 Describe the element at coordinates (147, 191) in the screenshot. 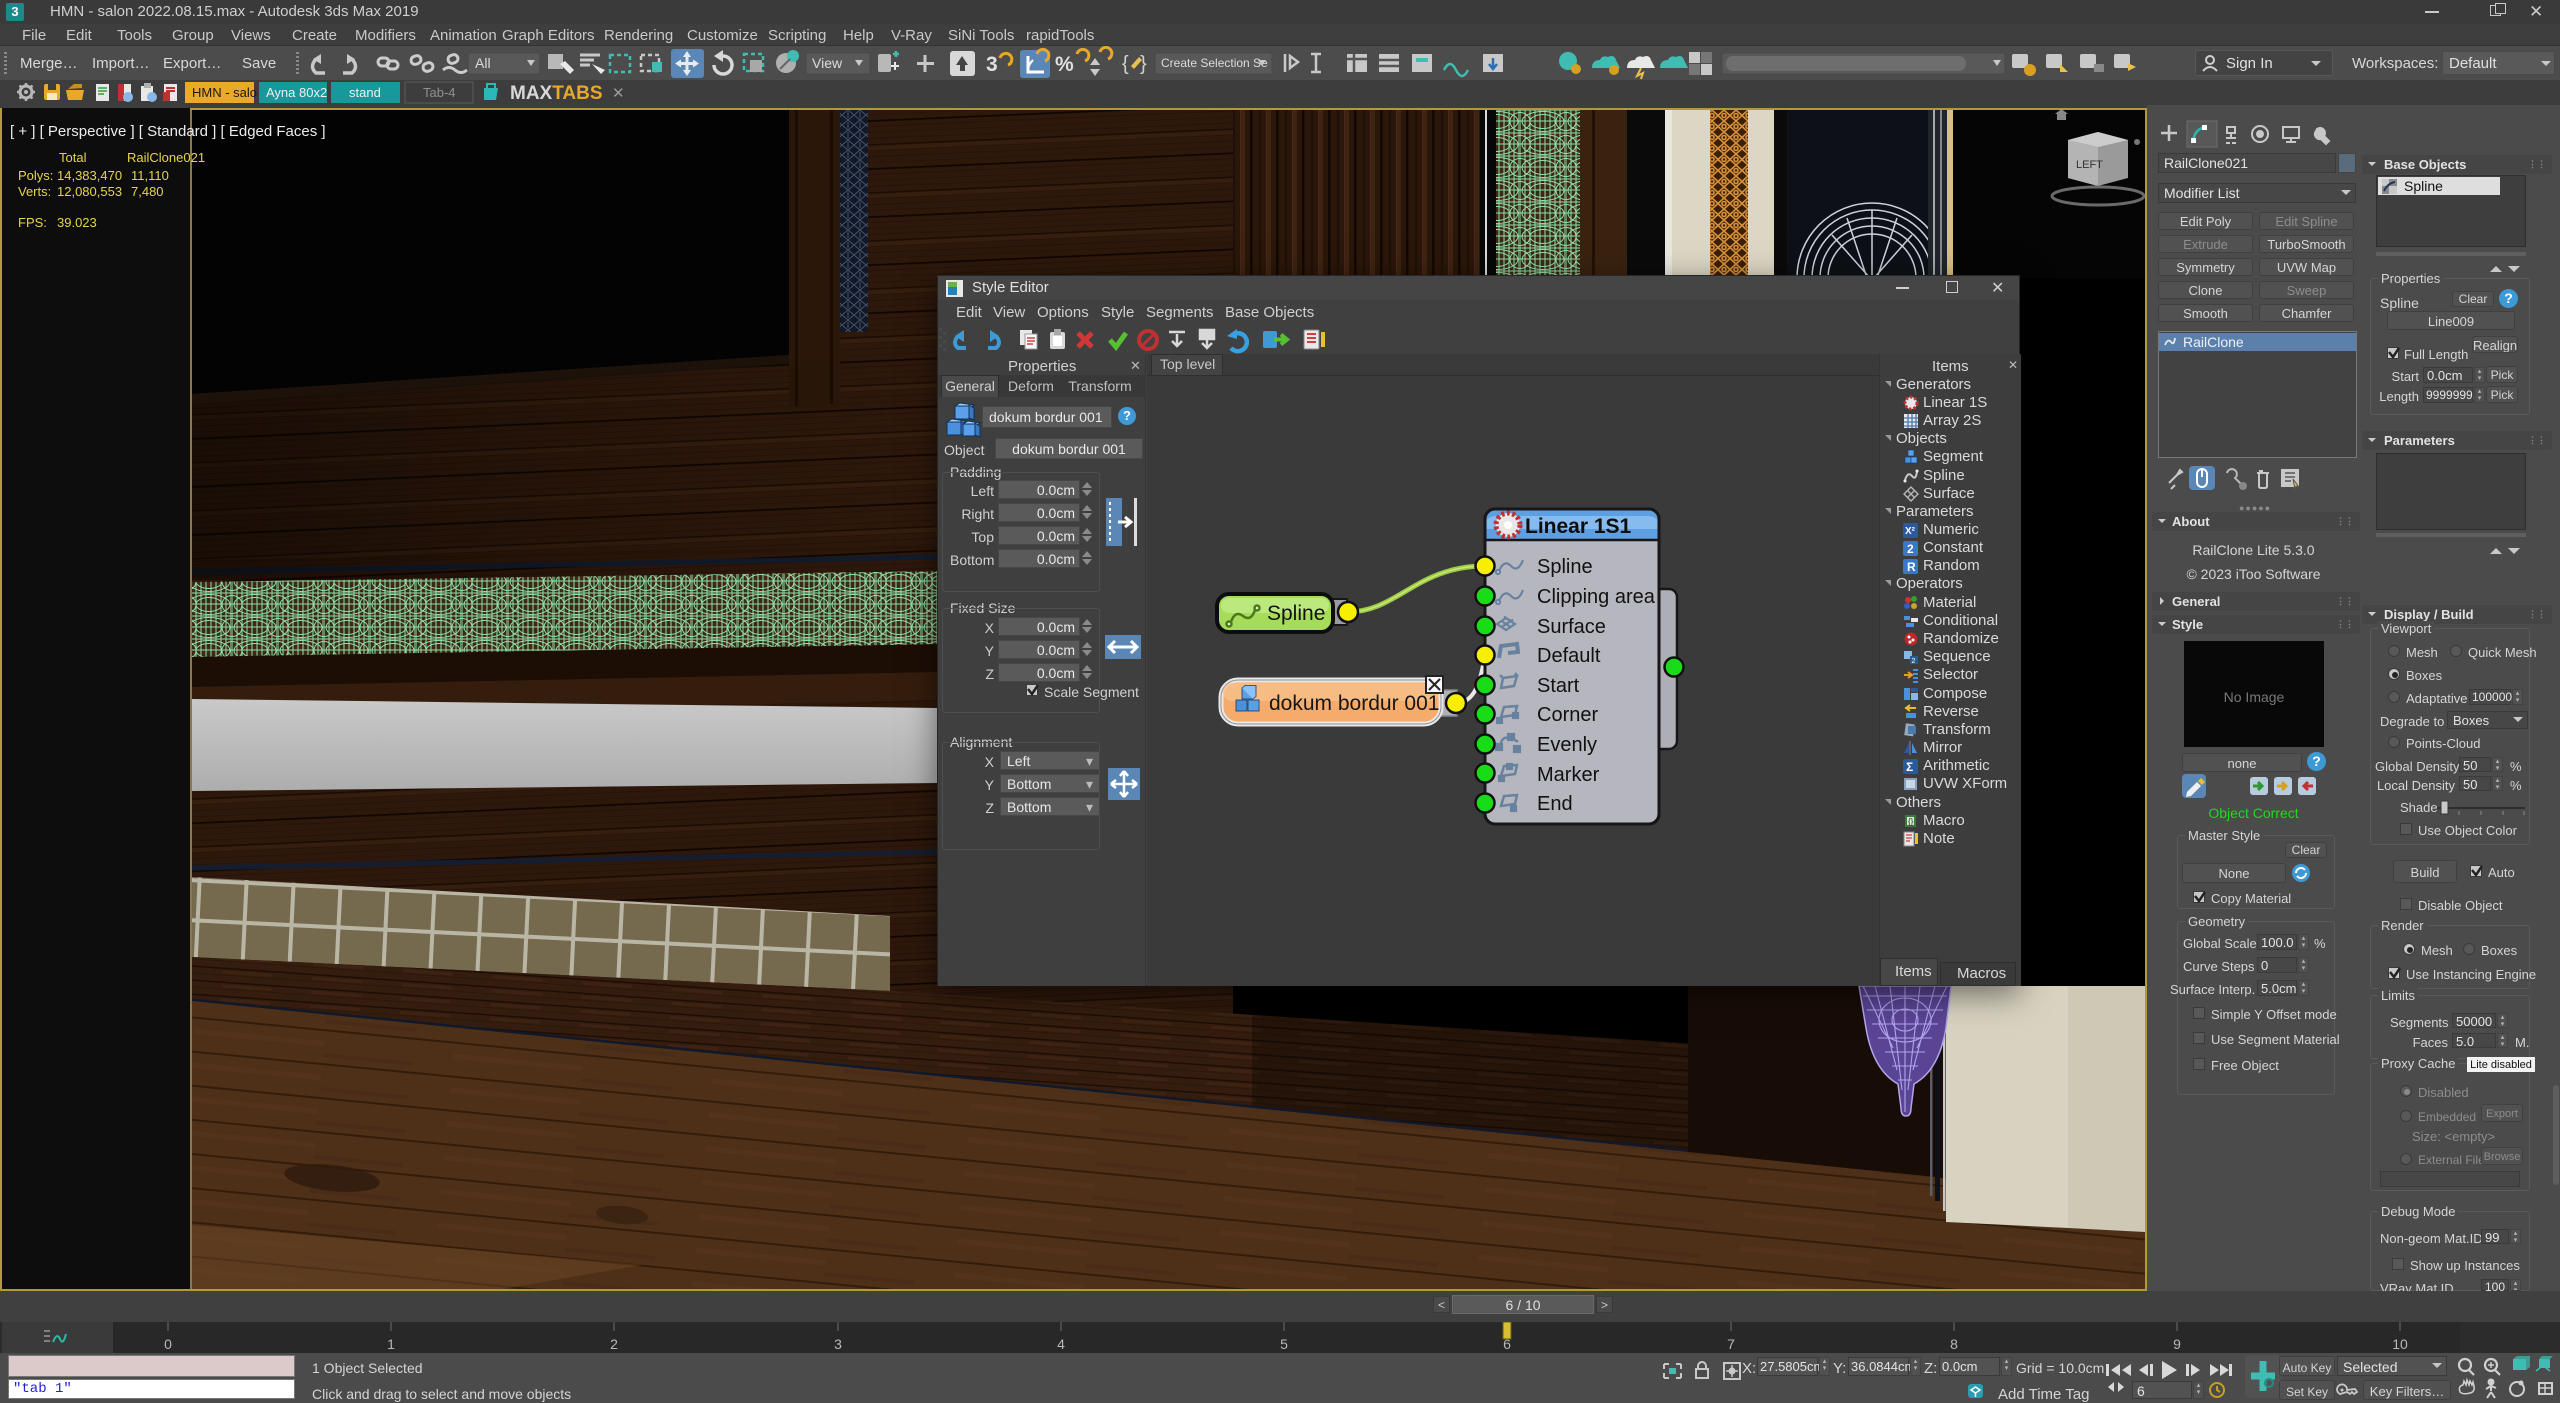

I see `svg-text: 7,480` at that location.